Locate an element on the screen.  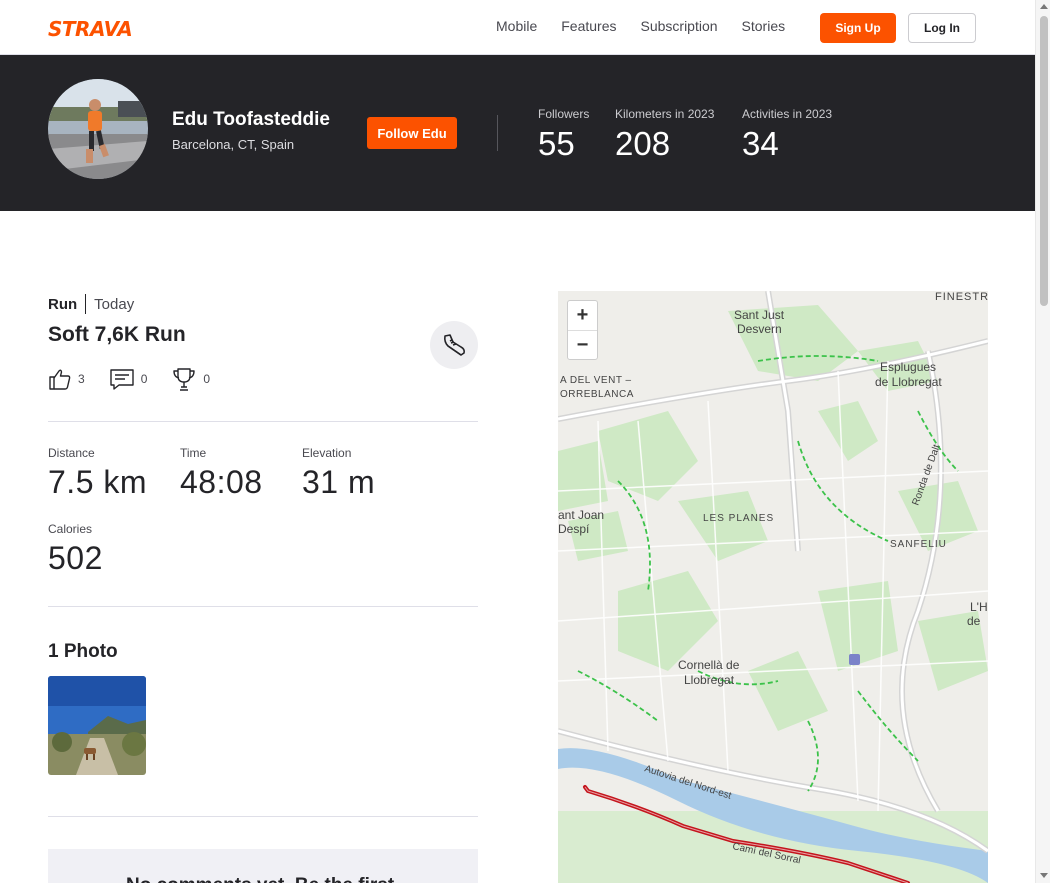
nav-link-mobile: Mobile is located at coordinates (516, 26).